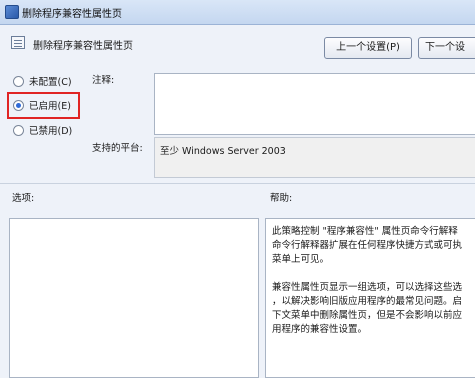 This screenshot has width=475, height=378. What do you see at coordinates (50, 82) in the screenshot?
I see `radio-label: 未配置(C)` at bounding box center [50, 82].